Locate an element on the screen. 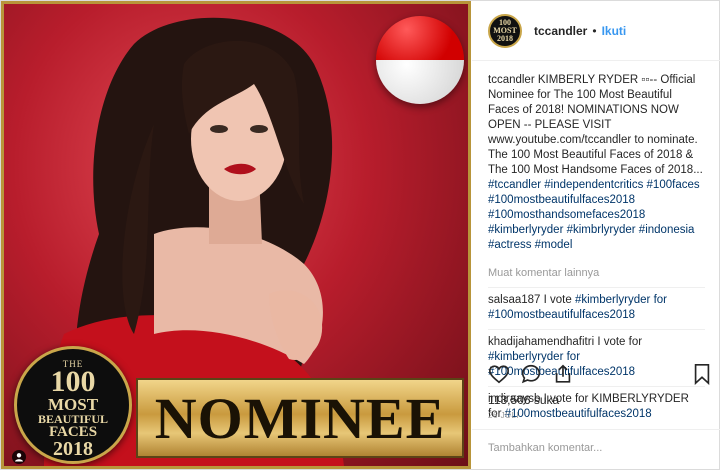 The width and height of the screenshot is (720, 471). follow-button: Ikuti is located at coordinates (614, 31).